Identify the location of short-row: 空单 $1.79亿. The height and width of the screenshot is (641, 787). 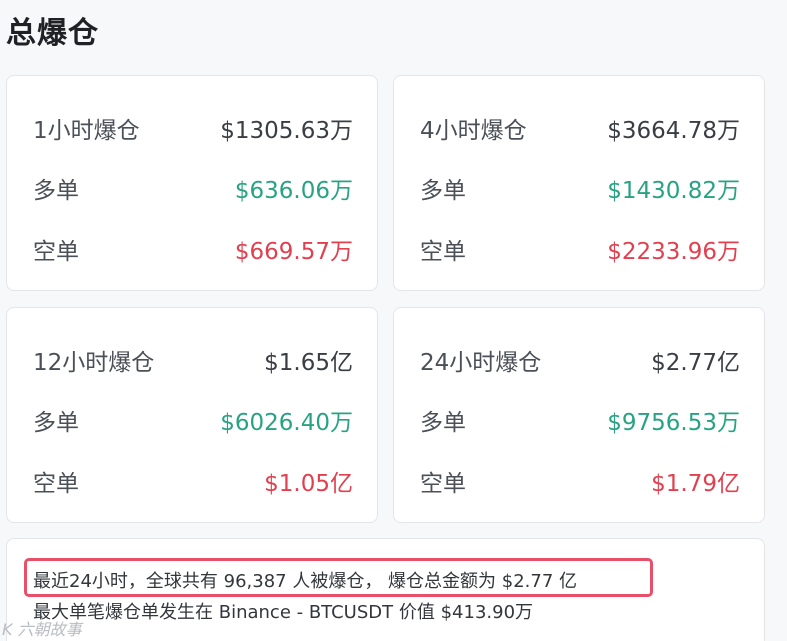
(580, 481).